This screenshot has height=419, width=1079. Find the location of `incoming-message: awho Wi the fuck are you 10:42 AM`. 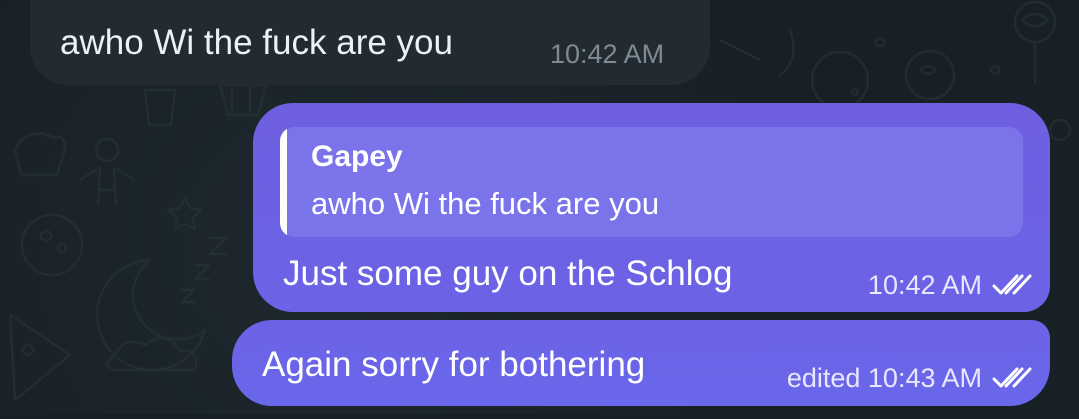

incoming-message: awho Wi the fuck are you 10:42 AM is located at coordinates (370, 42).